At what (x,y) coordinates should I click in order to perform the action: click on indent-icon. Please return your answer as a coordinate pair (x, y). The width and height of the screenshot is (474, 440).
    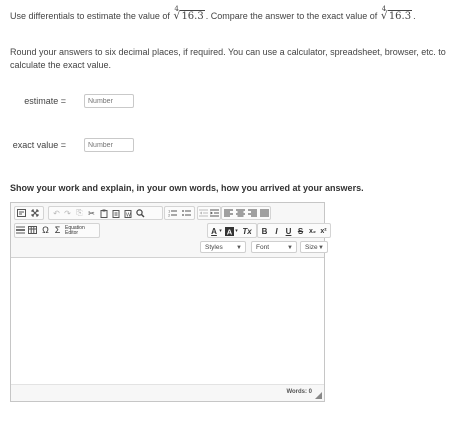
    Looking at the image, I should click on (214, 213).